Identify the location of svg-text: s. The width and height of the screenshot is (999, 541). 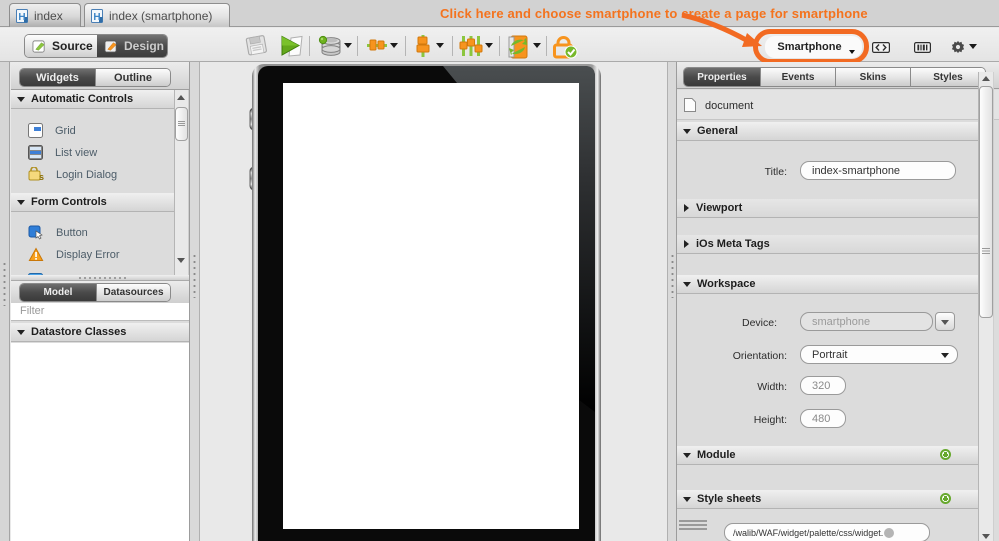
(41, 177).